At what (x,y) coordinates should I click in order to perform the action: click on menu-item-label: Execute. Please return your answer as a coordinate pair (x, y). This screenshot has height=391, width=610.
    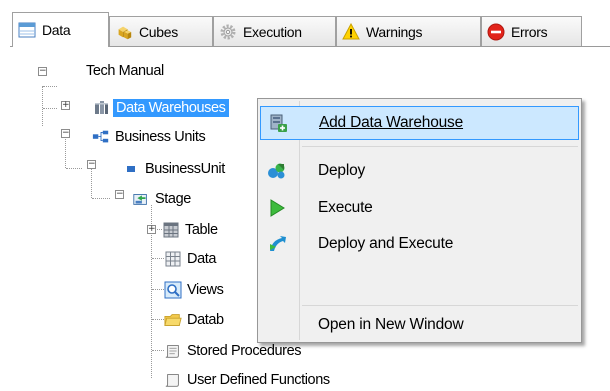
    Looking at the image, I should click on (345, 207).